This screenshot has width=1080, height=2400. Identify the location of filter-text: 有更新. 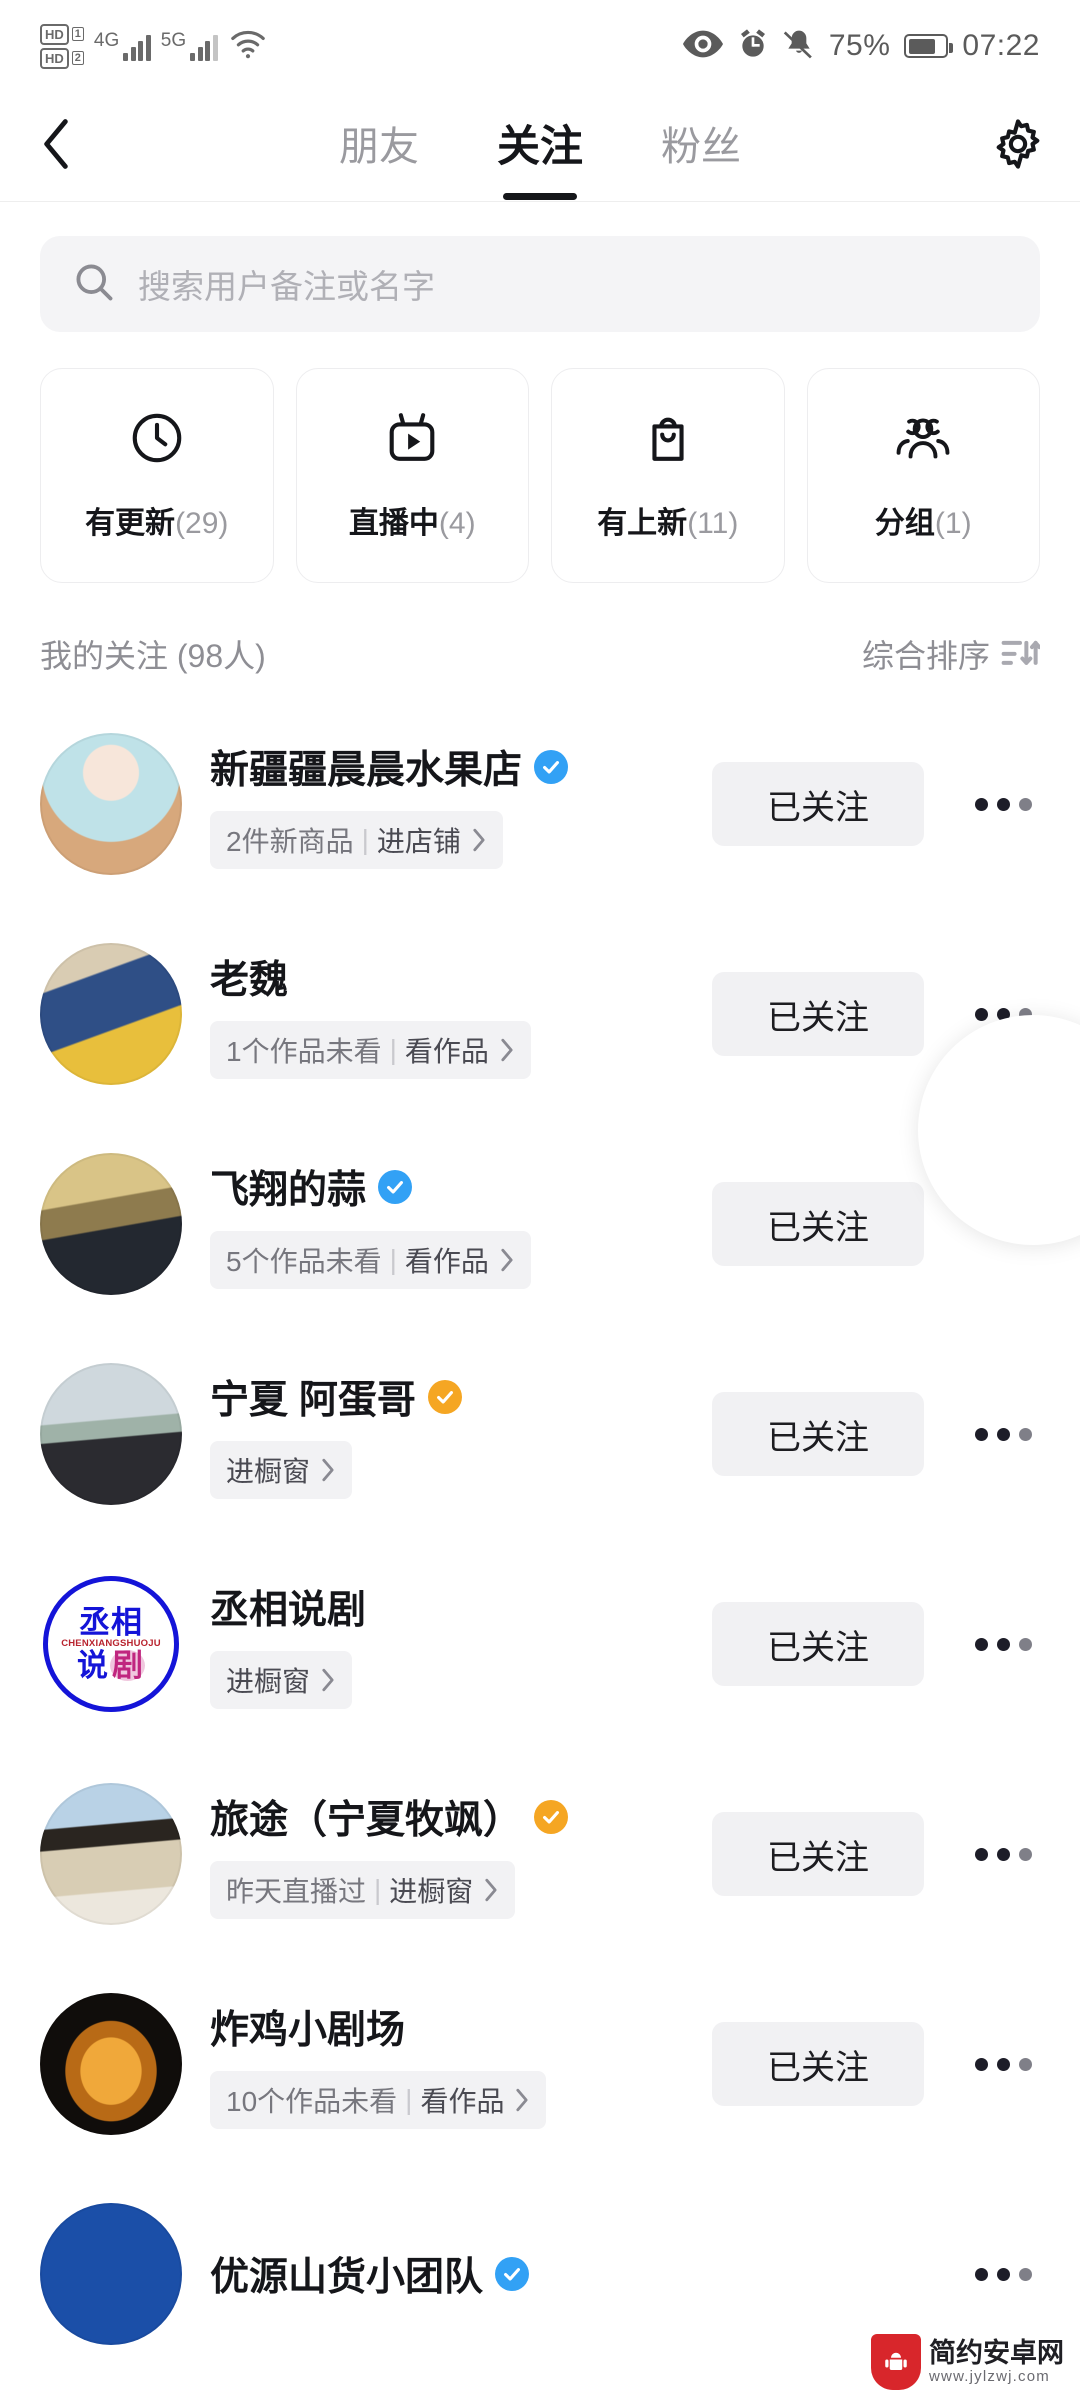
(130, 523).